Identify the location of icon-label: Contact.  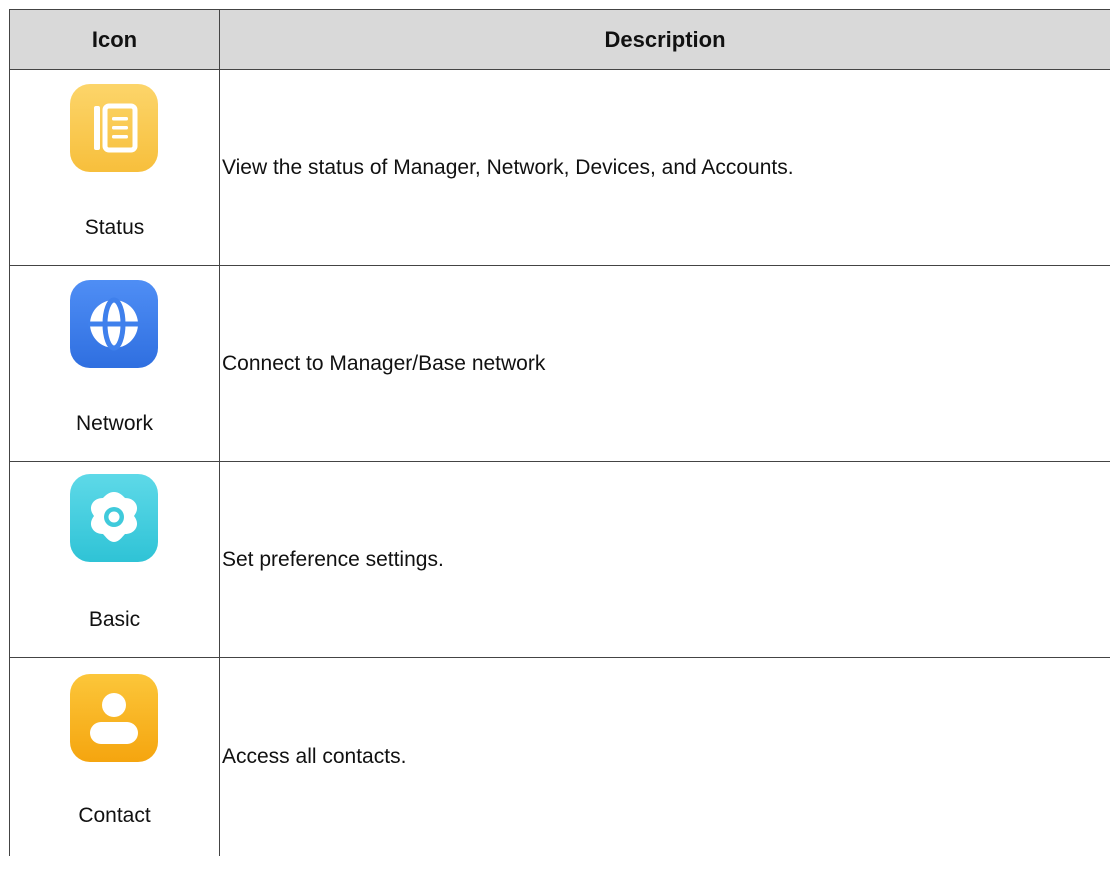
(114, 815).